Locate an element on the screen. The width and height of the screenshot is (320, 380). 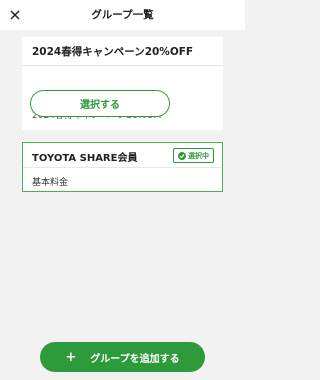
selected-badge: 選択中 is located at coordinates (193, 155).